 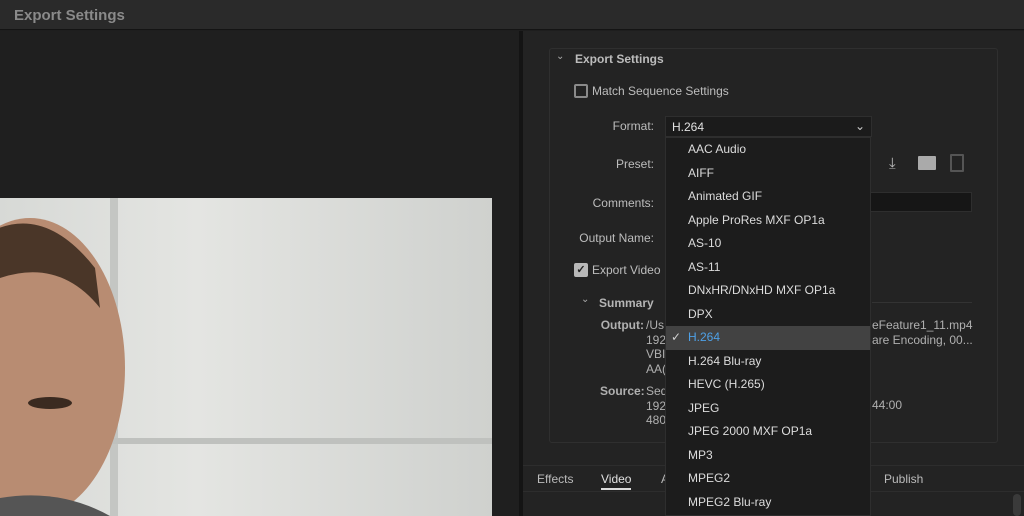 I want to click on output-label: Output:, so click(x=622, y=325).